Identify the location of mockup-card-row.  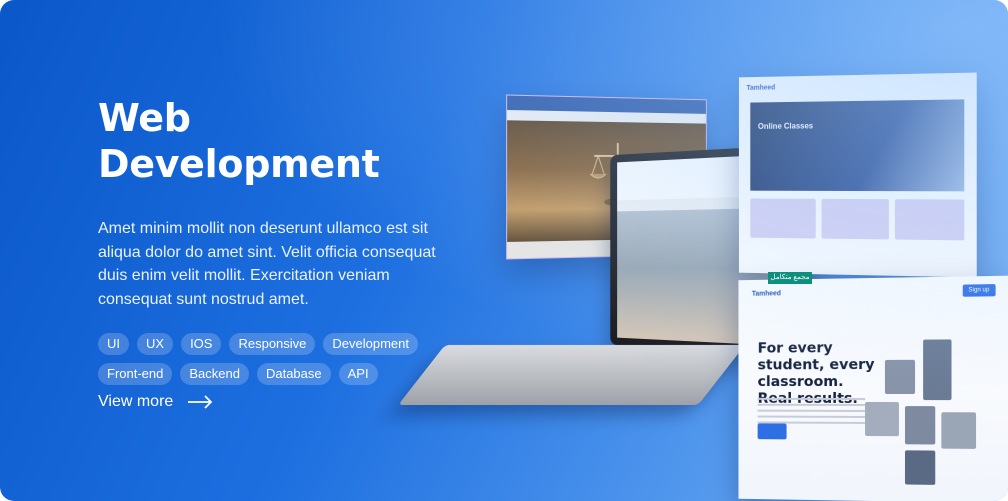
(857, 219).